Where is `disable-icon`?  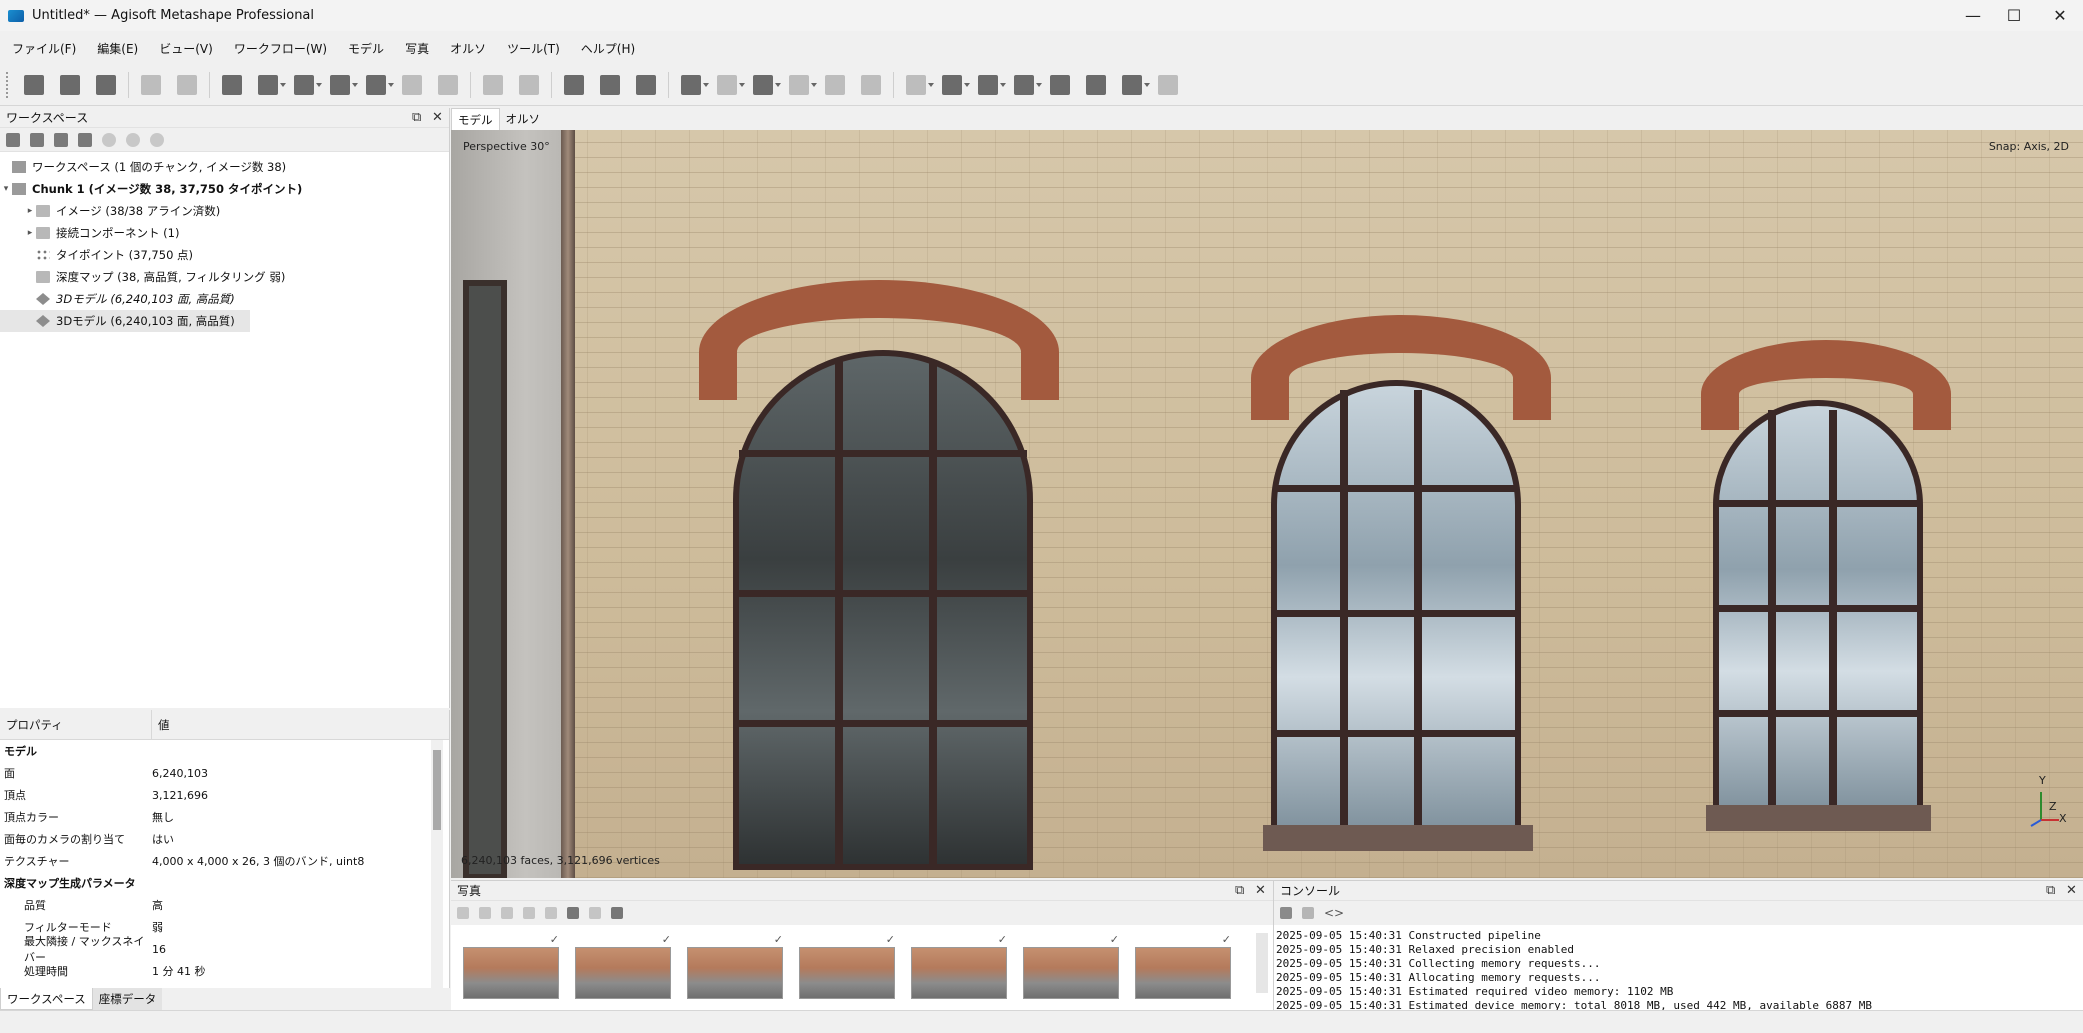
disable-icon is located at coordinates (133, 139).